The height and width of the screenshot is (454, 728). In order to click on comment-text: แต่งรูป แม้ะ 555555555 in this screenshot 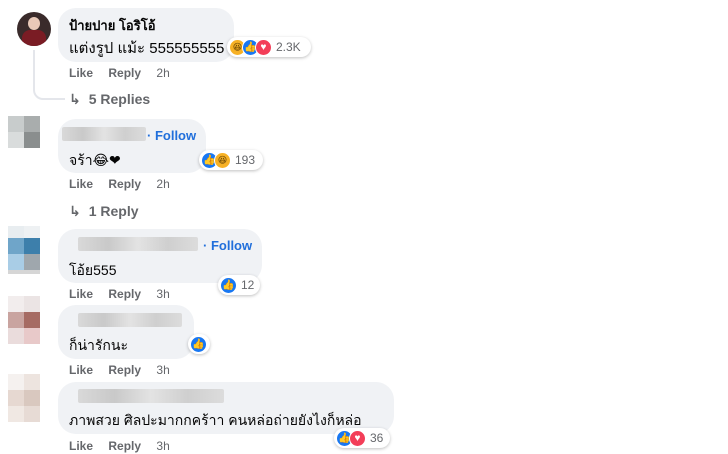, I will do `click(147, 48)`.